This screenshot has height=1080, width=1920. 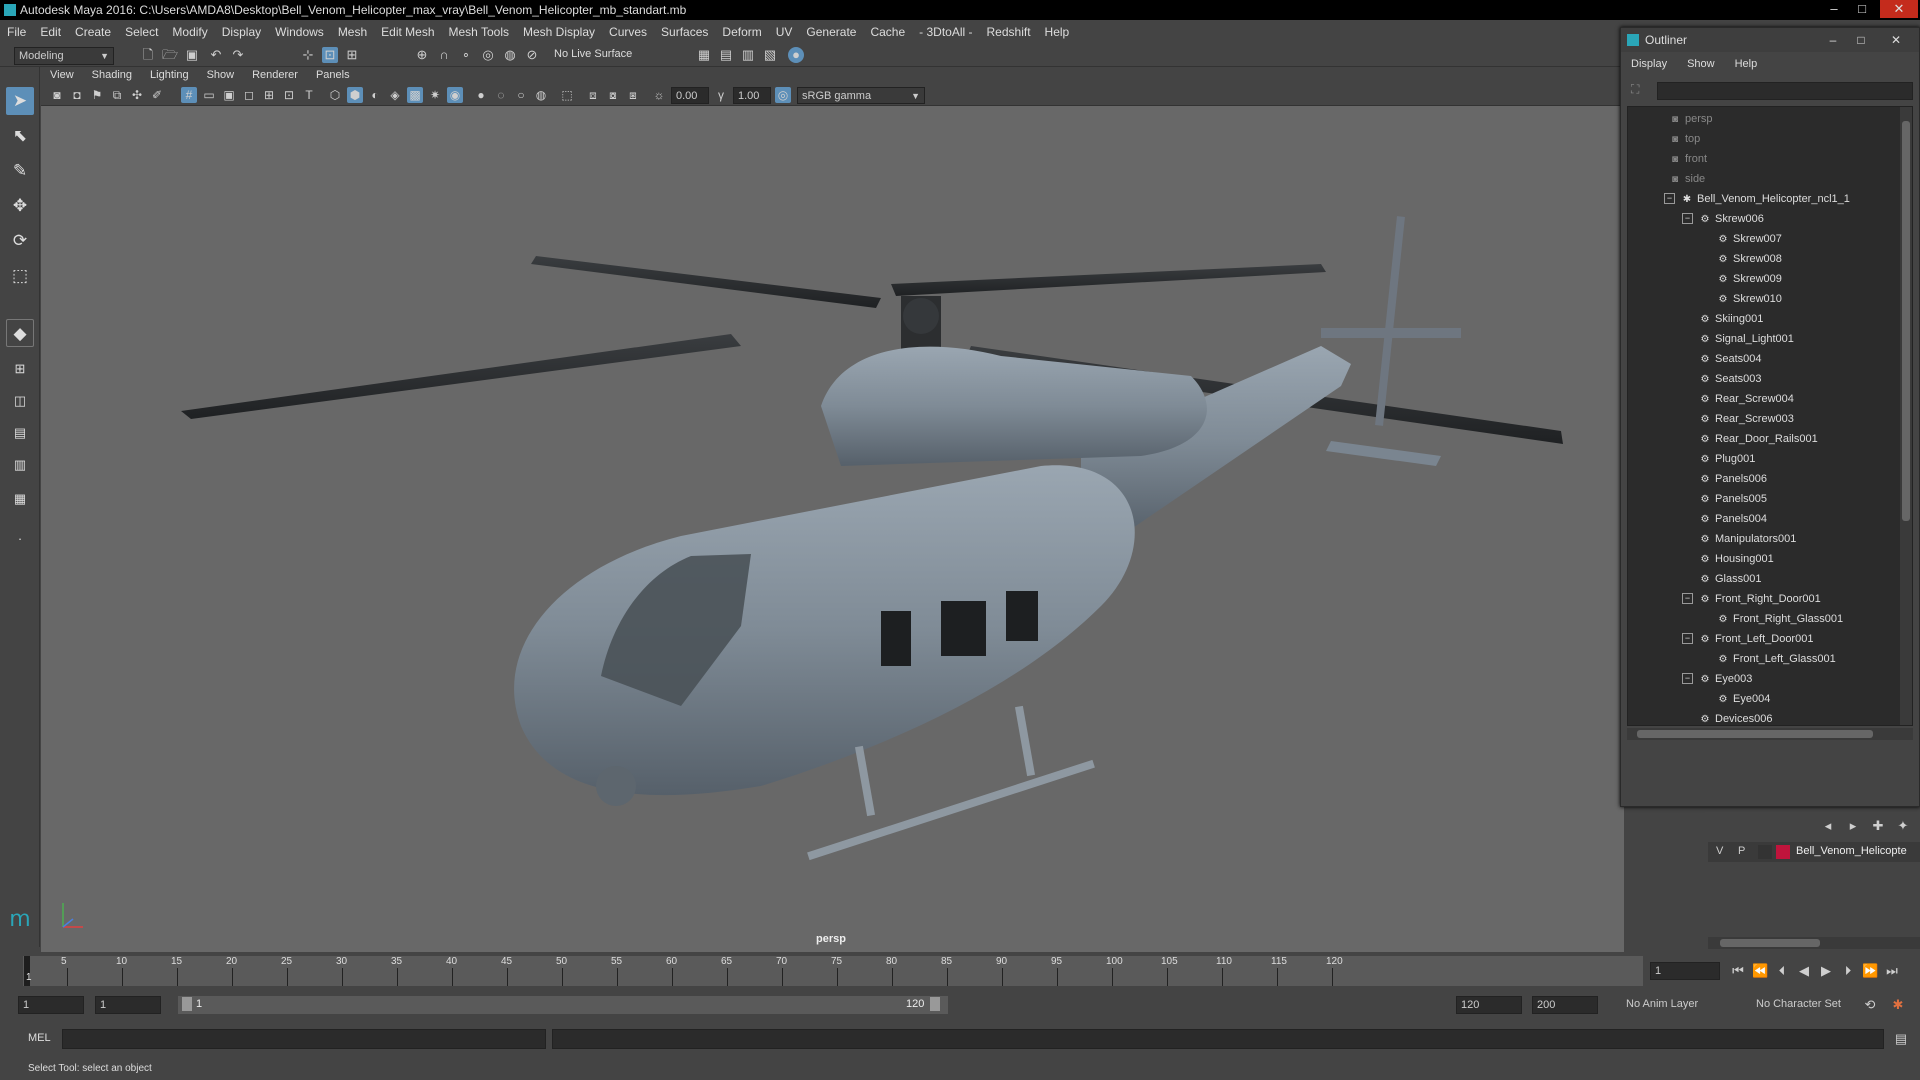 I want to click on minimize-button: –, so click(x=1834, y=9).